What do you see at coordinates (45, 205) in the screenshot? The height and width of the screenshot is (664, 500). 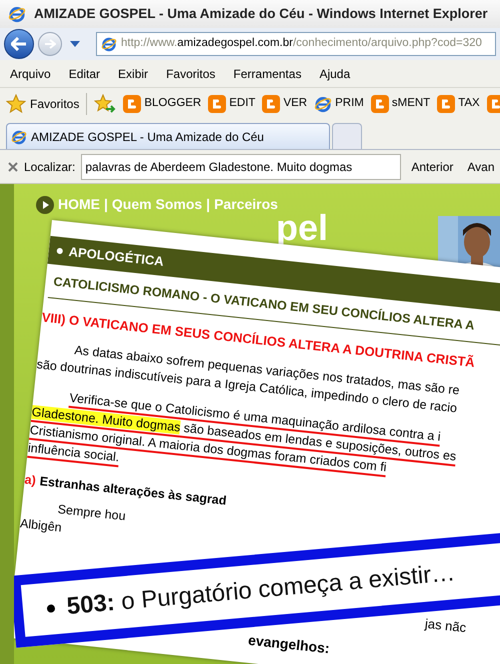 I see `play-icon` at bounding box center [45, 205].